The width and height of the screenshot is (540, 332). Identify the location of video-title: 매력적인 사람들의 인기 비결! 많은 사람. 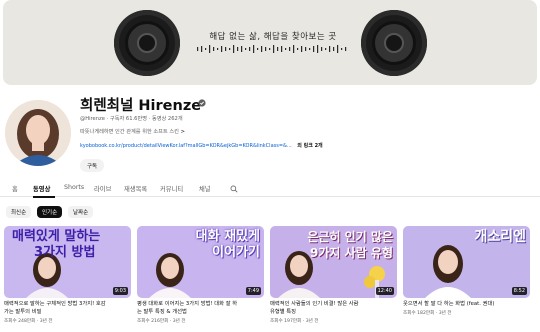
(333, 305).